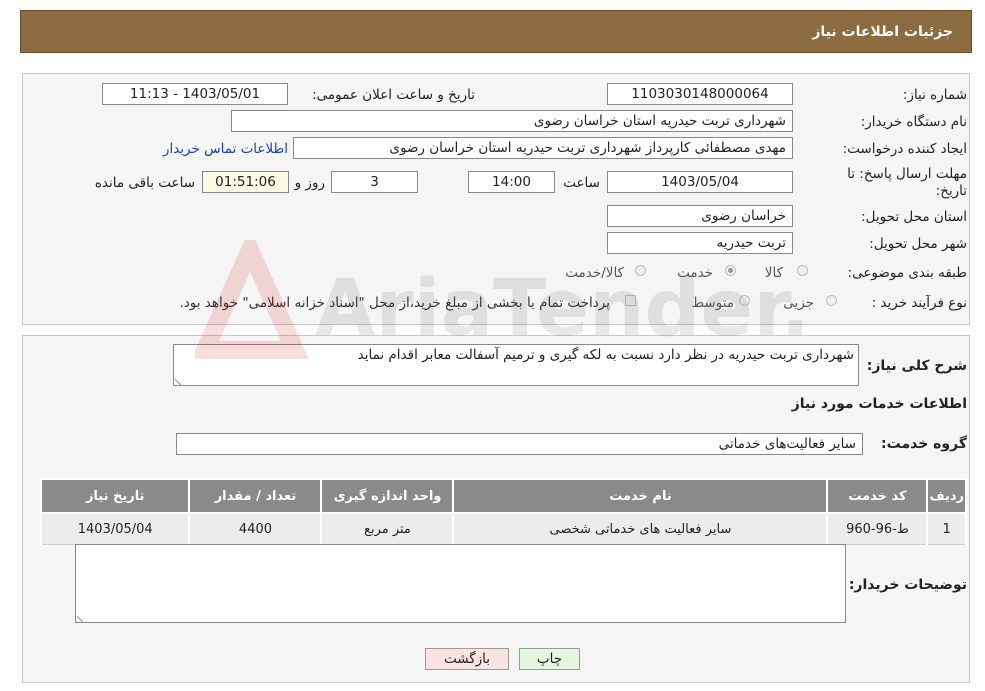 This screenshot has height=691, width=985. Describe the element at coordinates (549, 659) in the screenshot. I see `print-button: چاپ` at that location.